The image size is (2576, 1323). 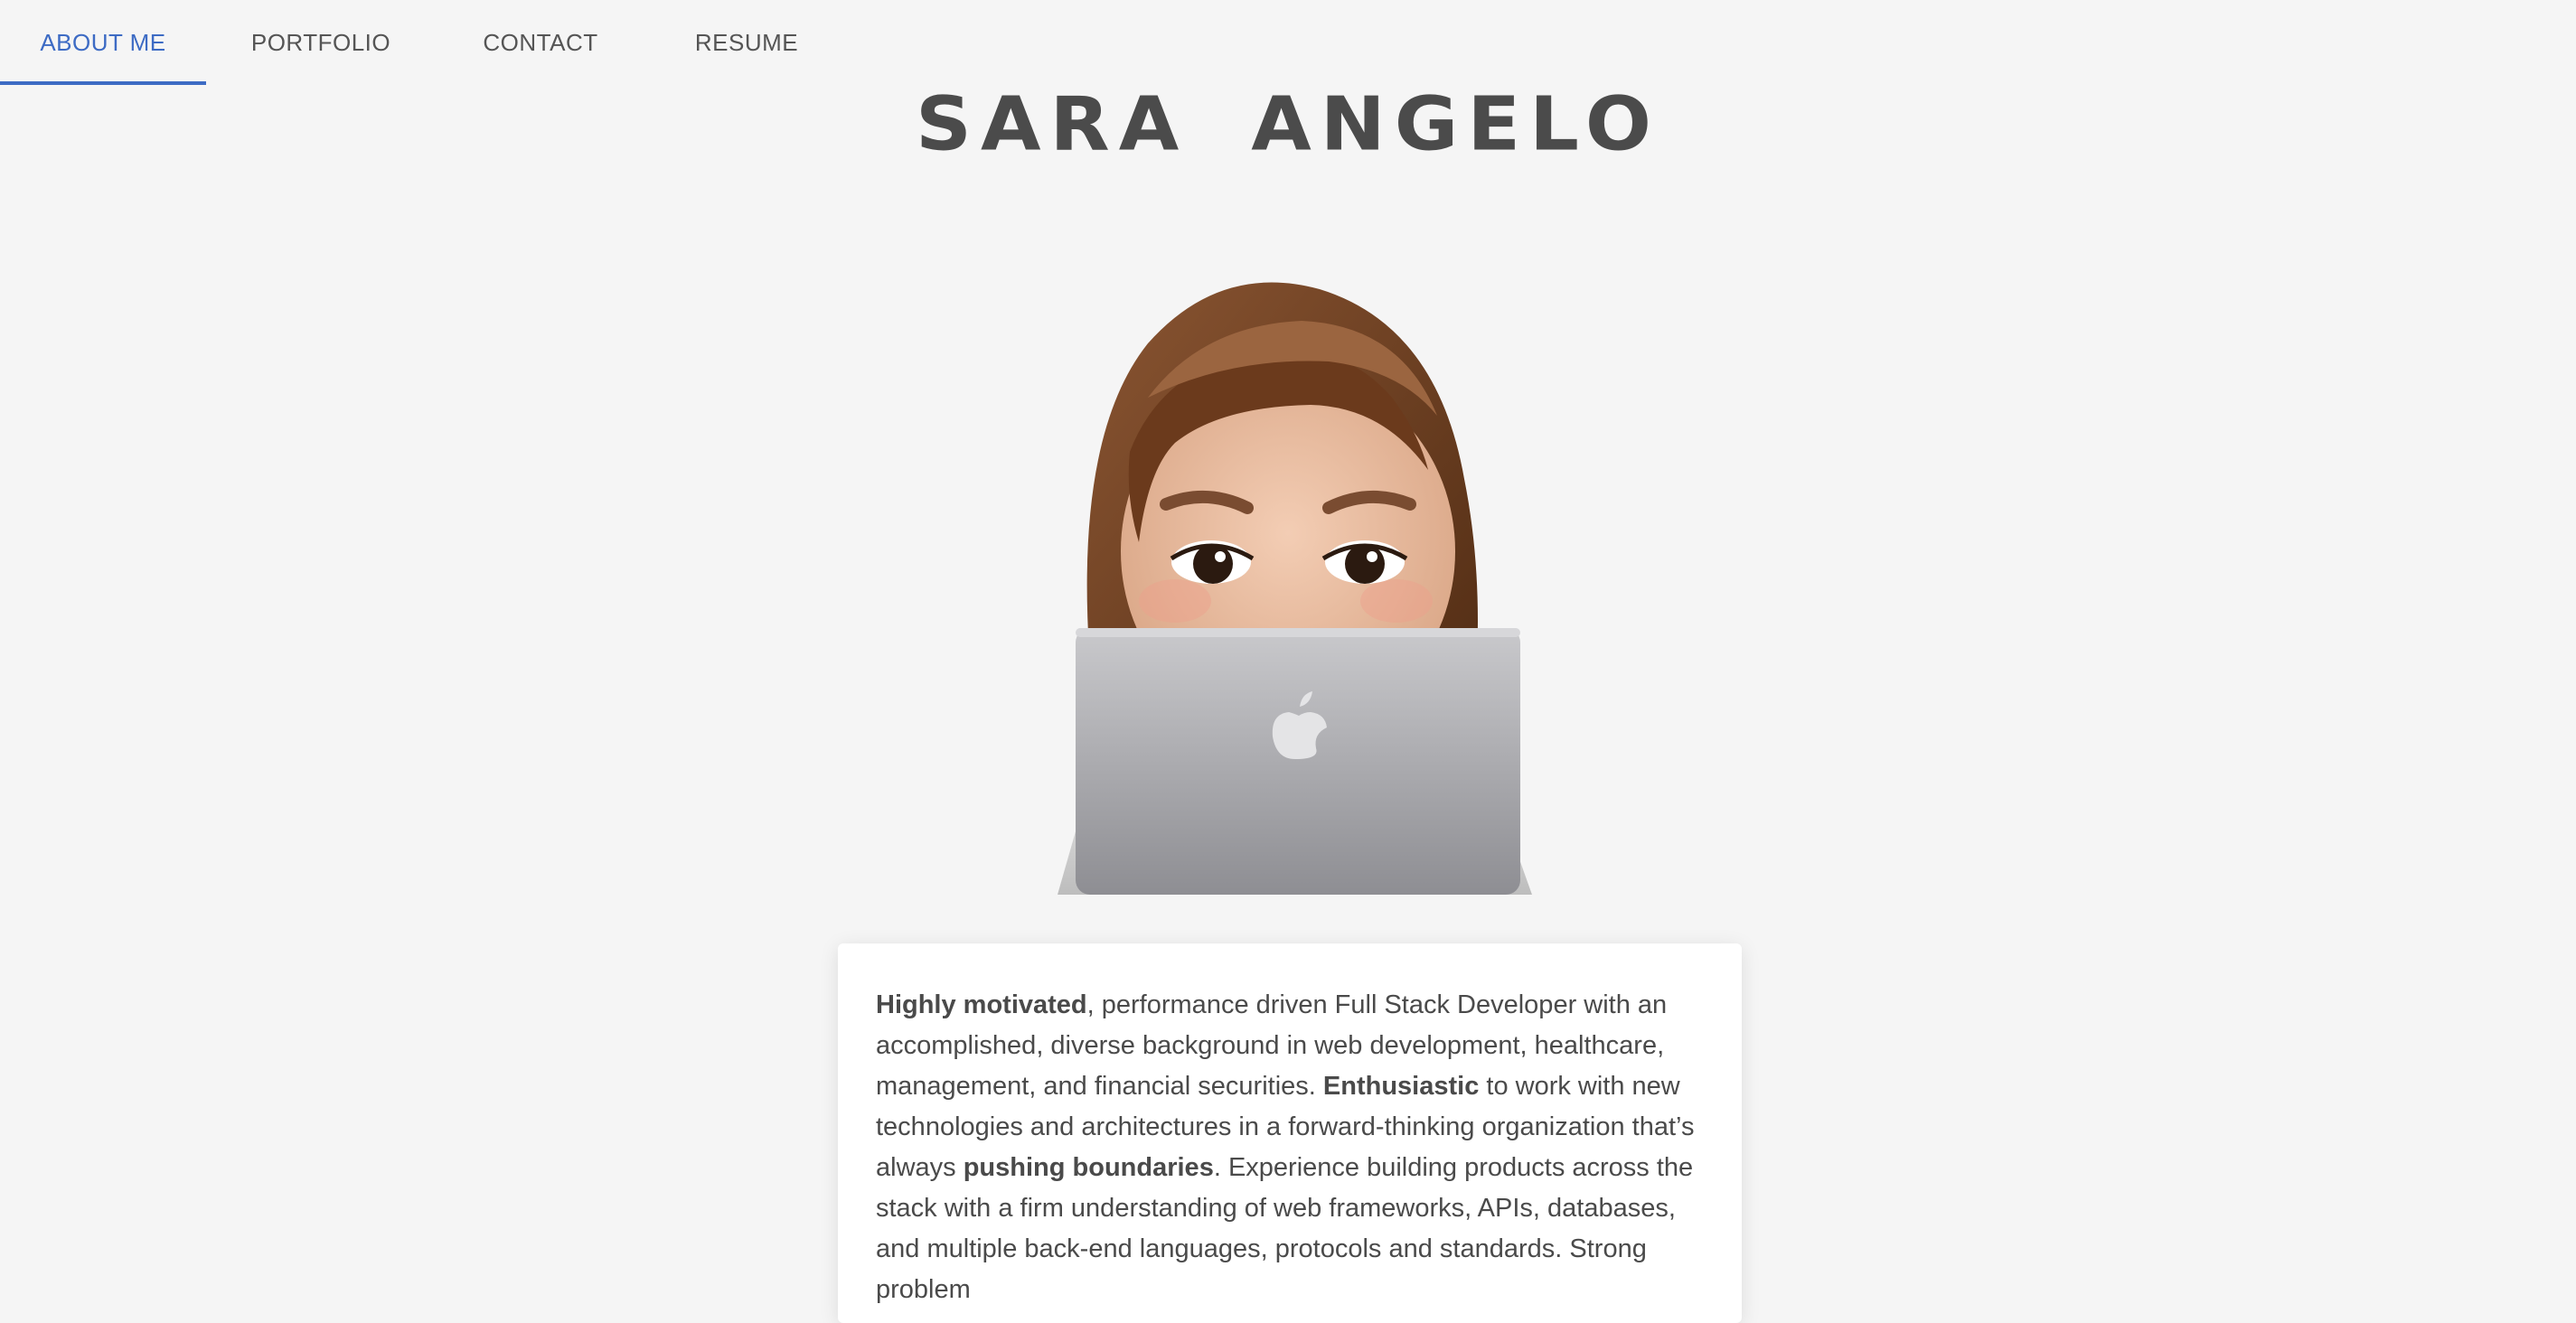 I want to click on nav-tab-resume: RESUME, so click(x=747, y=42).